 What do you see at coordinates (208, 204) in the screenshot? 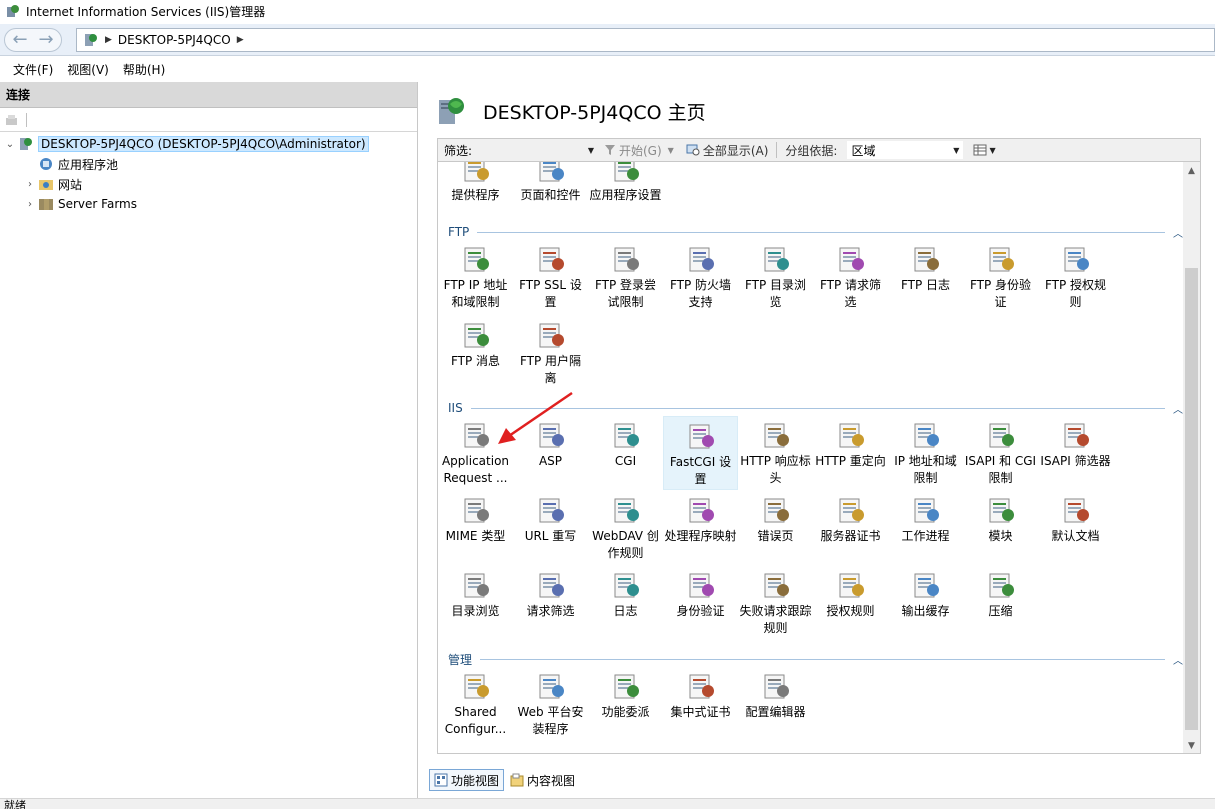
I see `tree-node-server-farms: › Server Farms` at bounding box center [208, 204].